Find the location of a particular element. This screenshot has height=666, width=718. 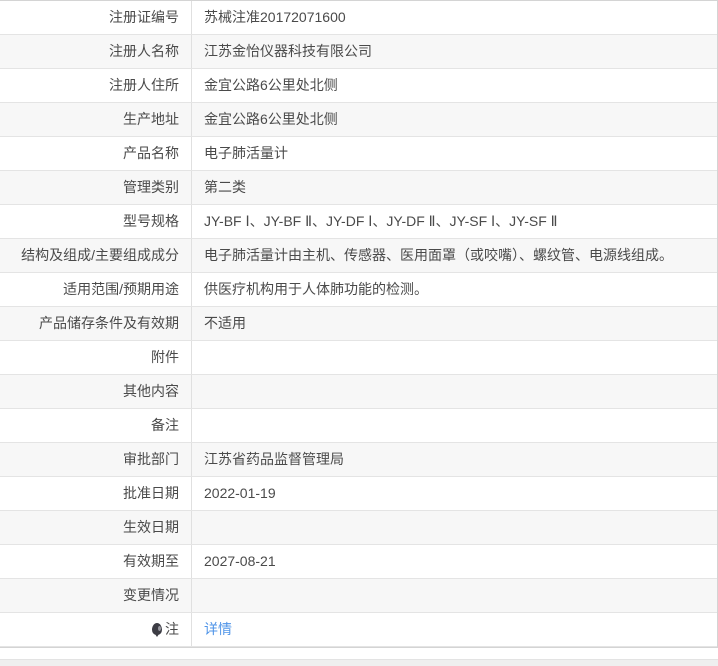

table-row: 审批部门 江苏省药品监督管理局 is located at coordinates (358, 460).